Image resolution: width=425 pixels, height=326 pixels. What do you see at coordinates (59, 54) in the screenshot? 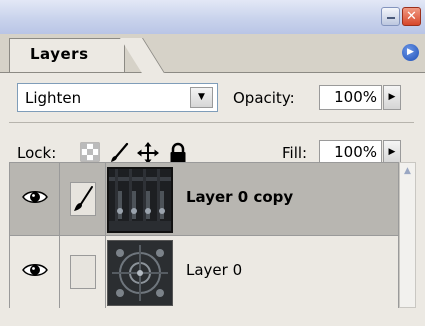
I see `tab-layers-label: Layers` at bounding box center [59, 54].